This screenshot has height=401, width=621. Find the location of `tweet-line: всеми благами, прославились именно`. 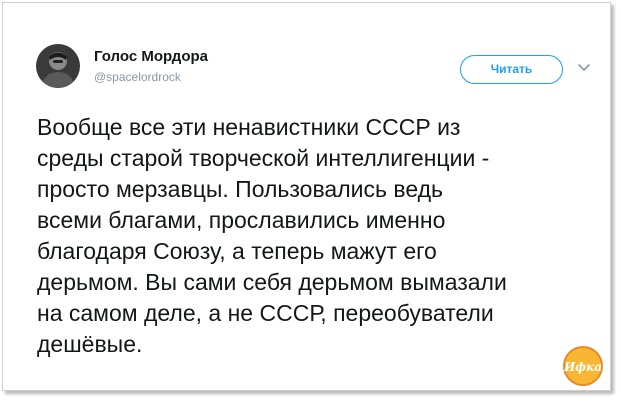

tweet-line: всеми благами, прославились именно is located at coordinates (241, 220).